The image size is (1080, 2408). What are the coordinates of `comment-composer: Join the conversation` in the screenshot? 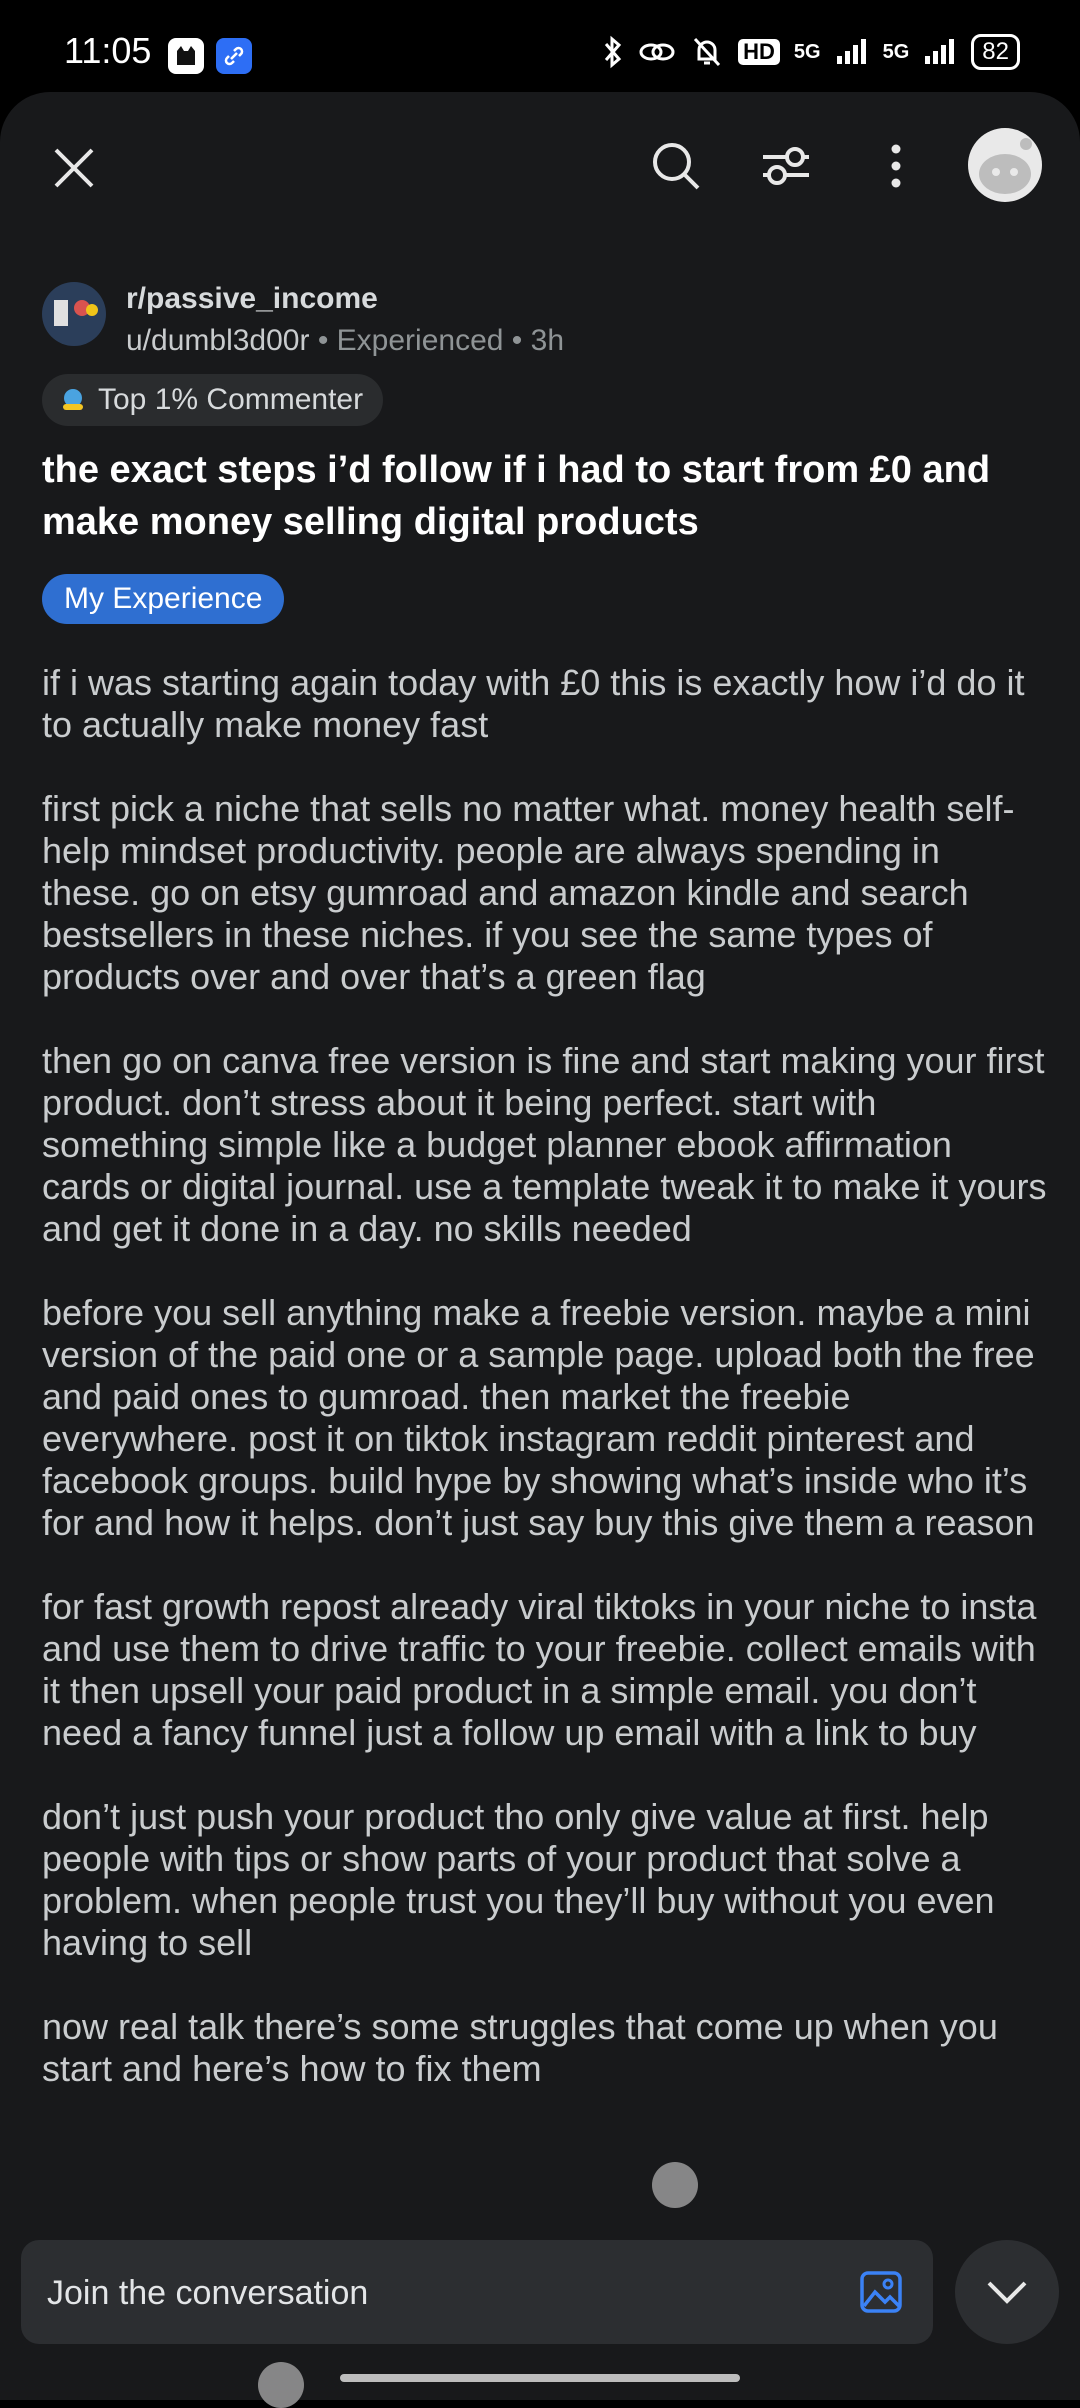 It's located at (477, 2292).